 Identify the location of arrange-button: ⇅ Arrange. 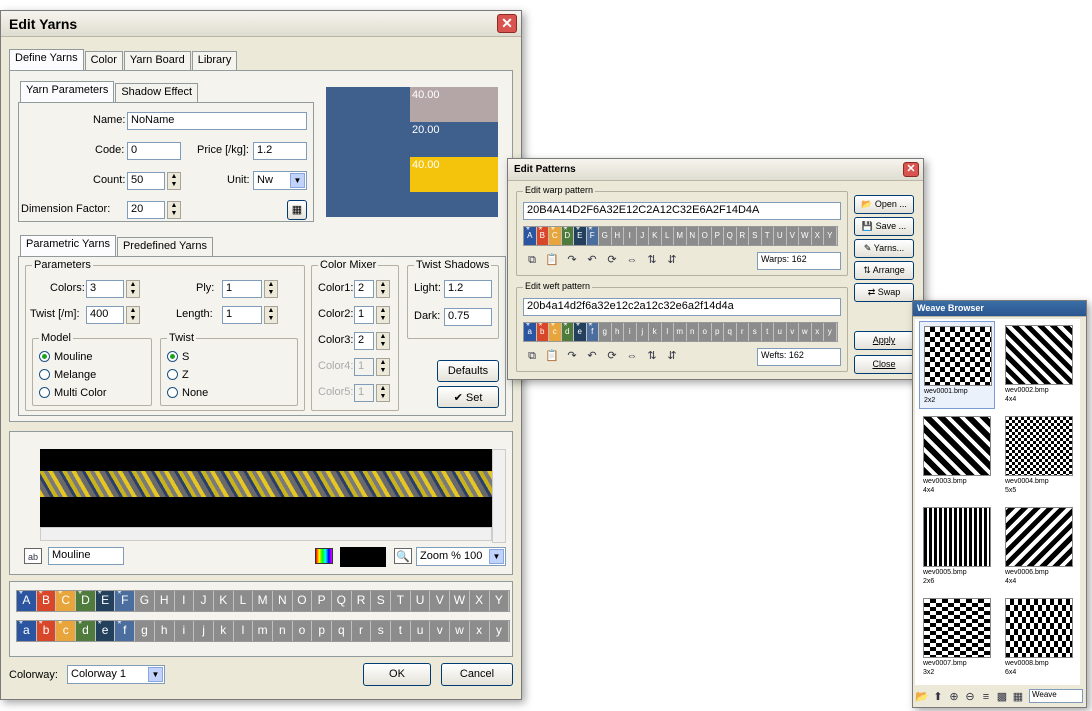
(884, 270).